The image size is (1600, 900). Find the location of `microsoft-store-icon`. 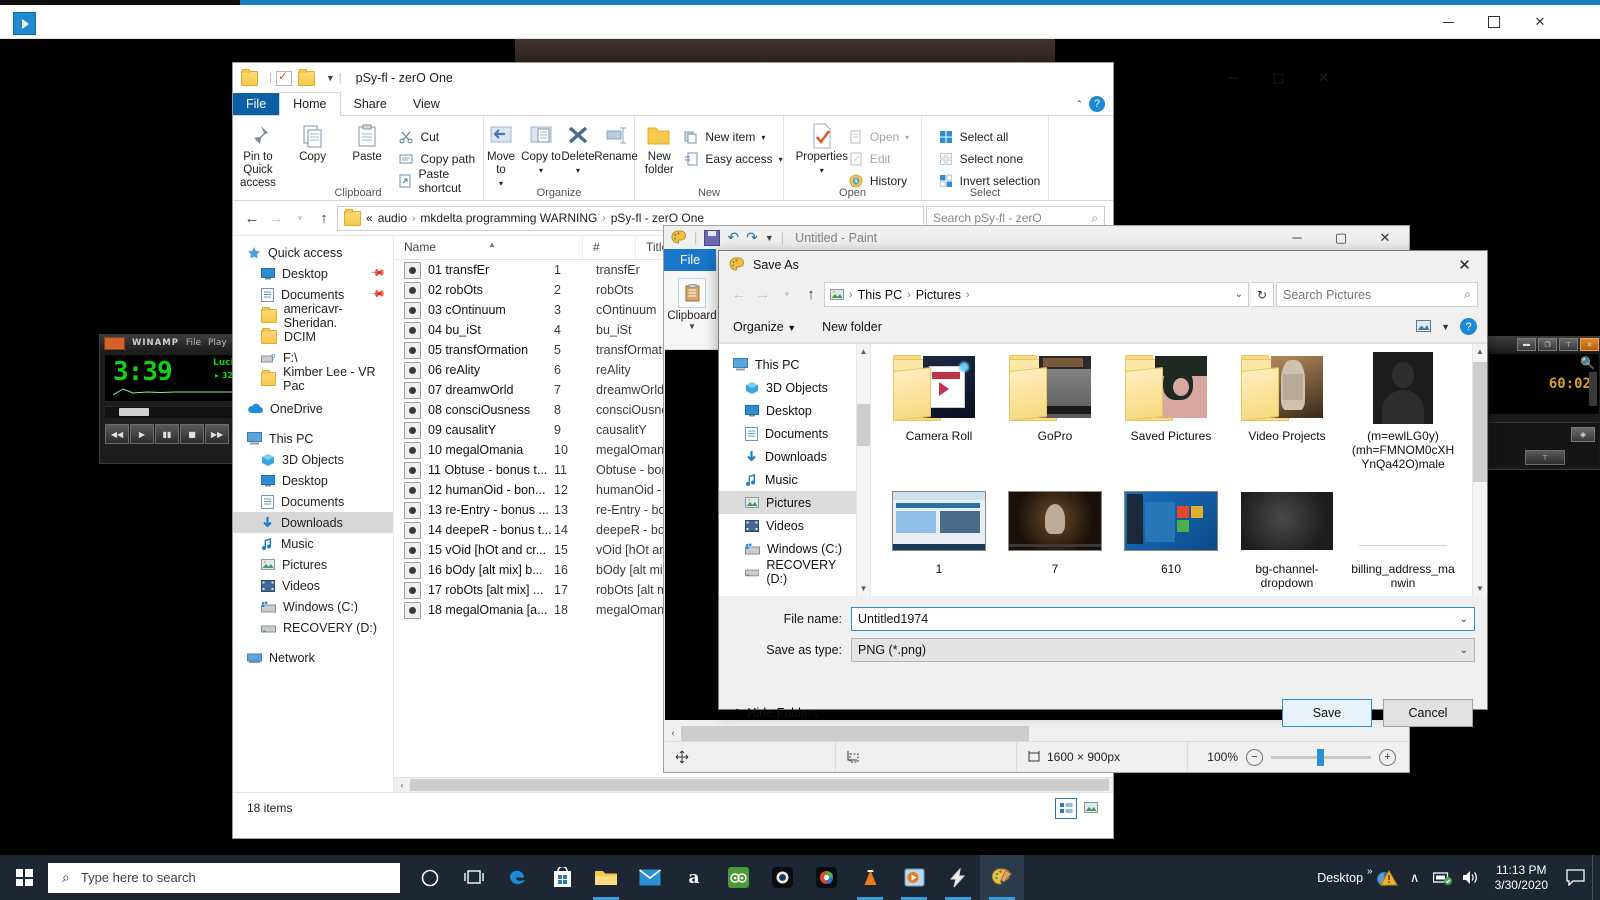

microsoft-store-icon is located at coordinates (562, 877).